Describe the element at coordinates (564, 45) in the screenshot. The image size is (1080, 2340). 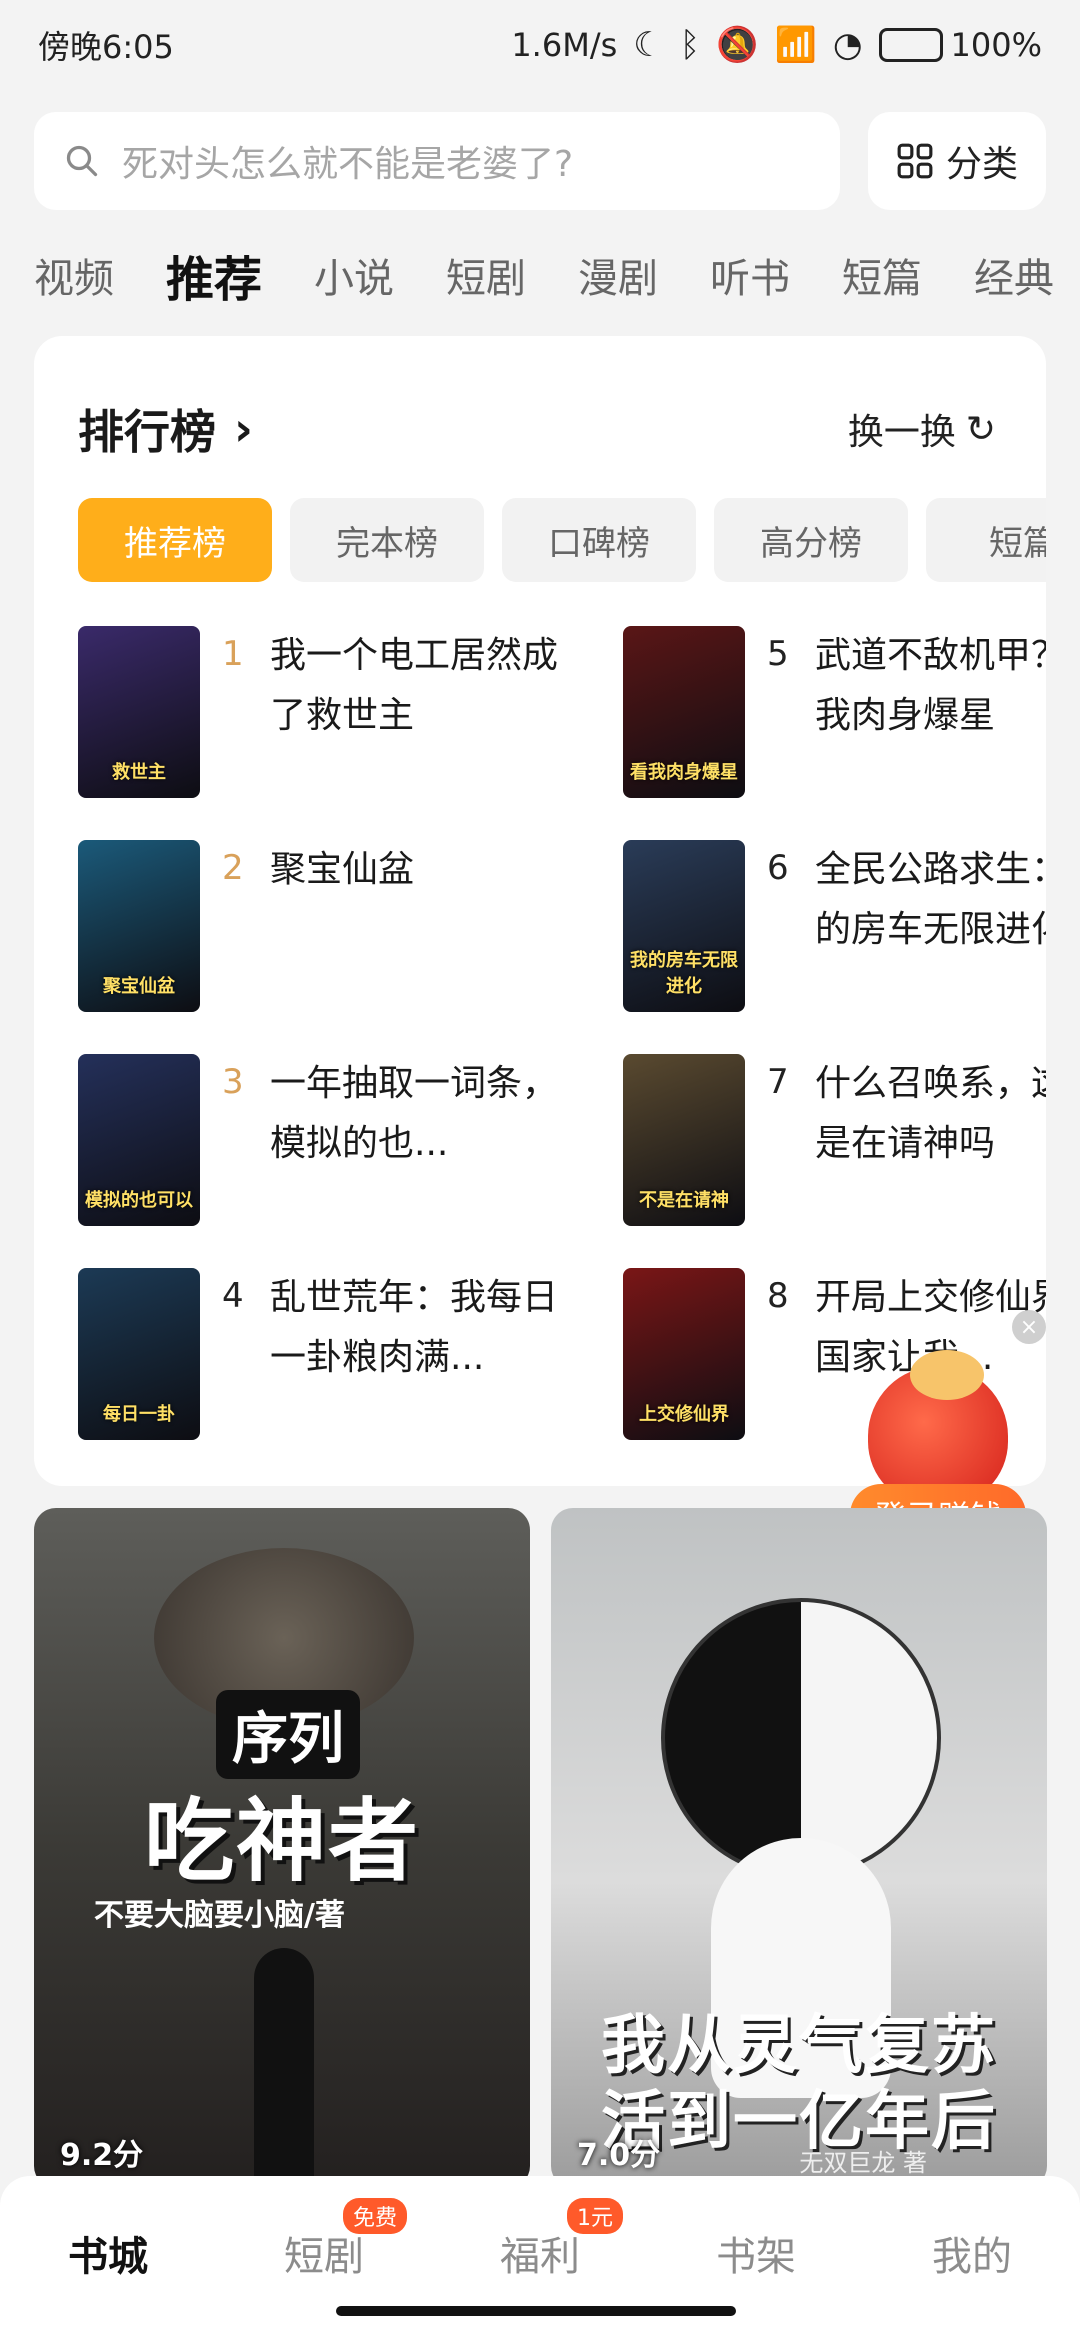
I see `network-speed: 1.6M/s` at that location.